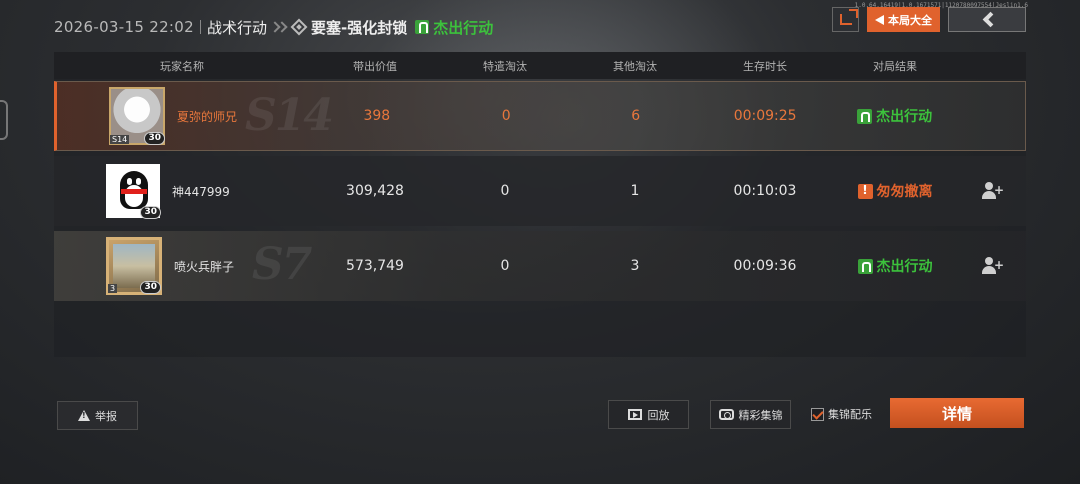 Image resolution: width=1080 pixels, height=484 pixels. Describe the element at coordinates (904, 192) in the screenshot. I see `result-label: 匆匆撤离` at that location.